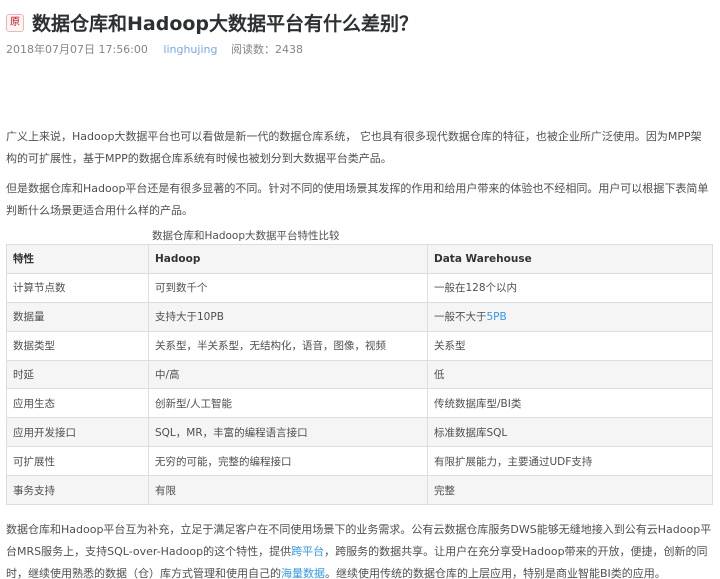 This screenshot has height=579, width=720. What do you see at coordinates (495, 573) in the screenshot?
I see `paragraph-text: 。继续使用传统的数据仓库的上层应用，特别是商业智能BI类的应用。` at bounding box center [495, 573].